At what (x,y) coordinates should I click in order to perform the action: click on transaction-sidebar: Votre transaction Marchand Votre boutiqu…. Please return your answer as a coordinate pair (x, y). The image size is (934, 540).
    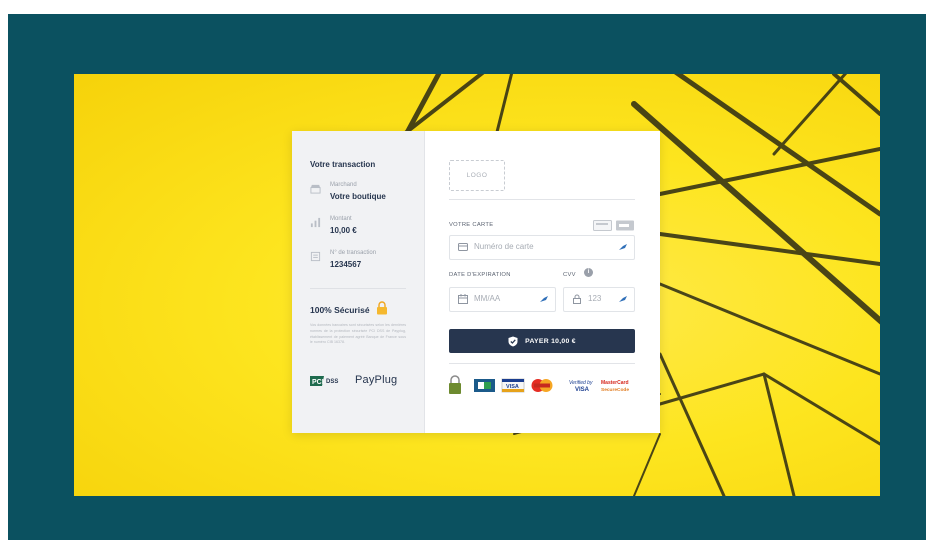
    Looking at the image, I should click on (358, 282).